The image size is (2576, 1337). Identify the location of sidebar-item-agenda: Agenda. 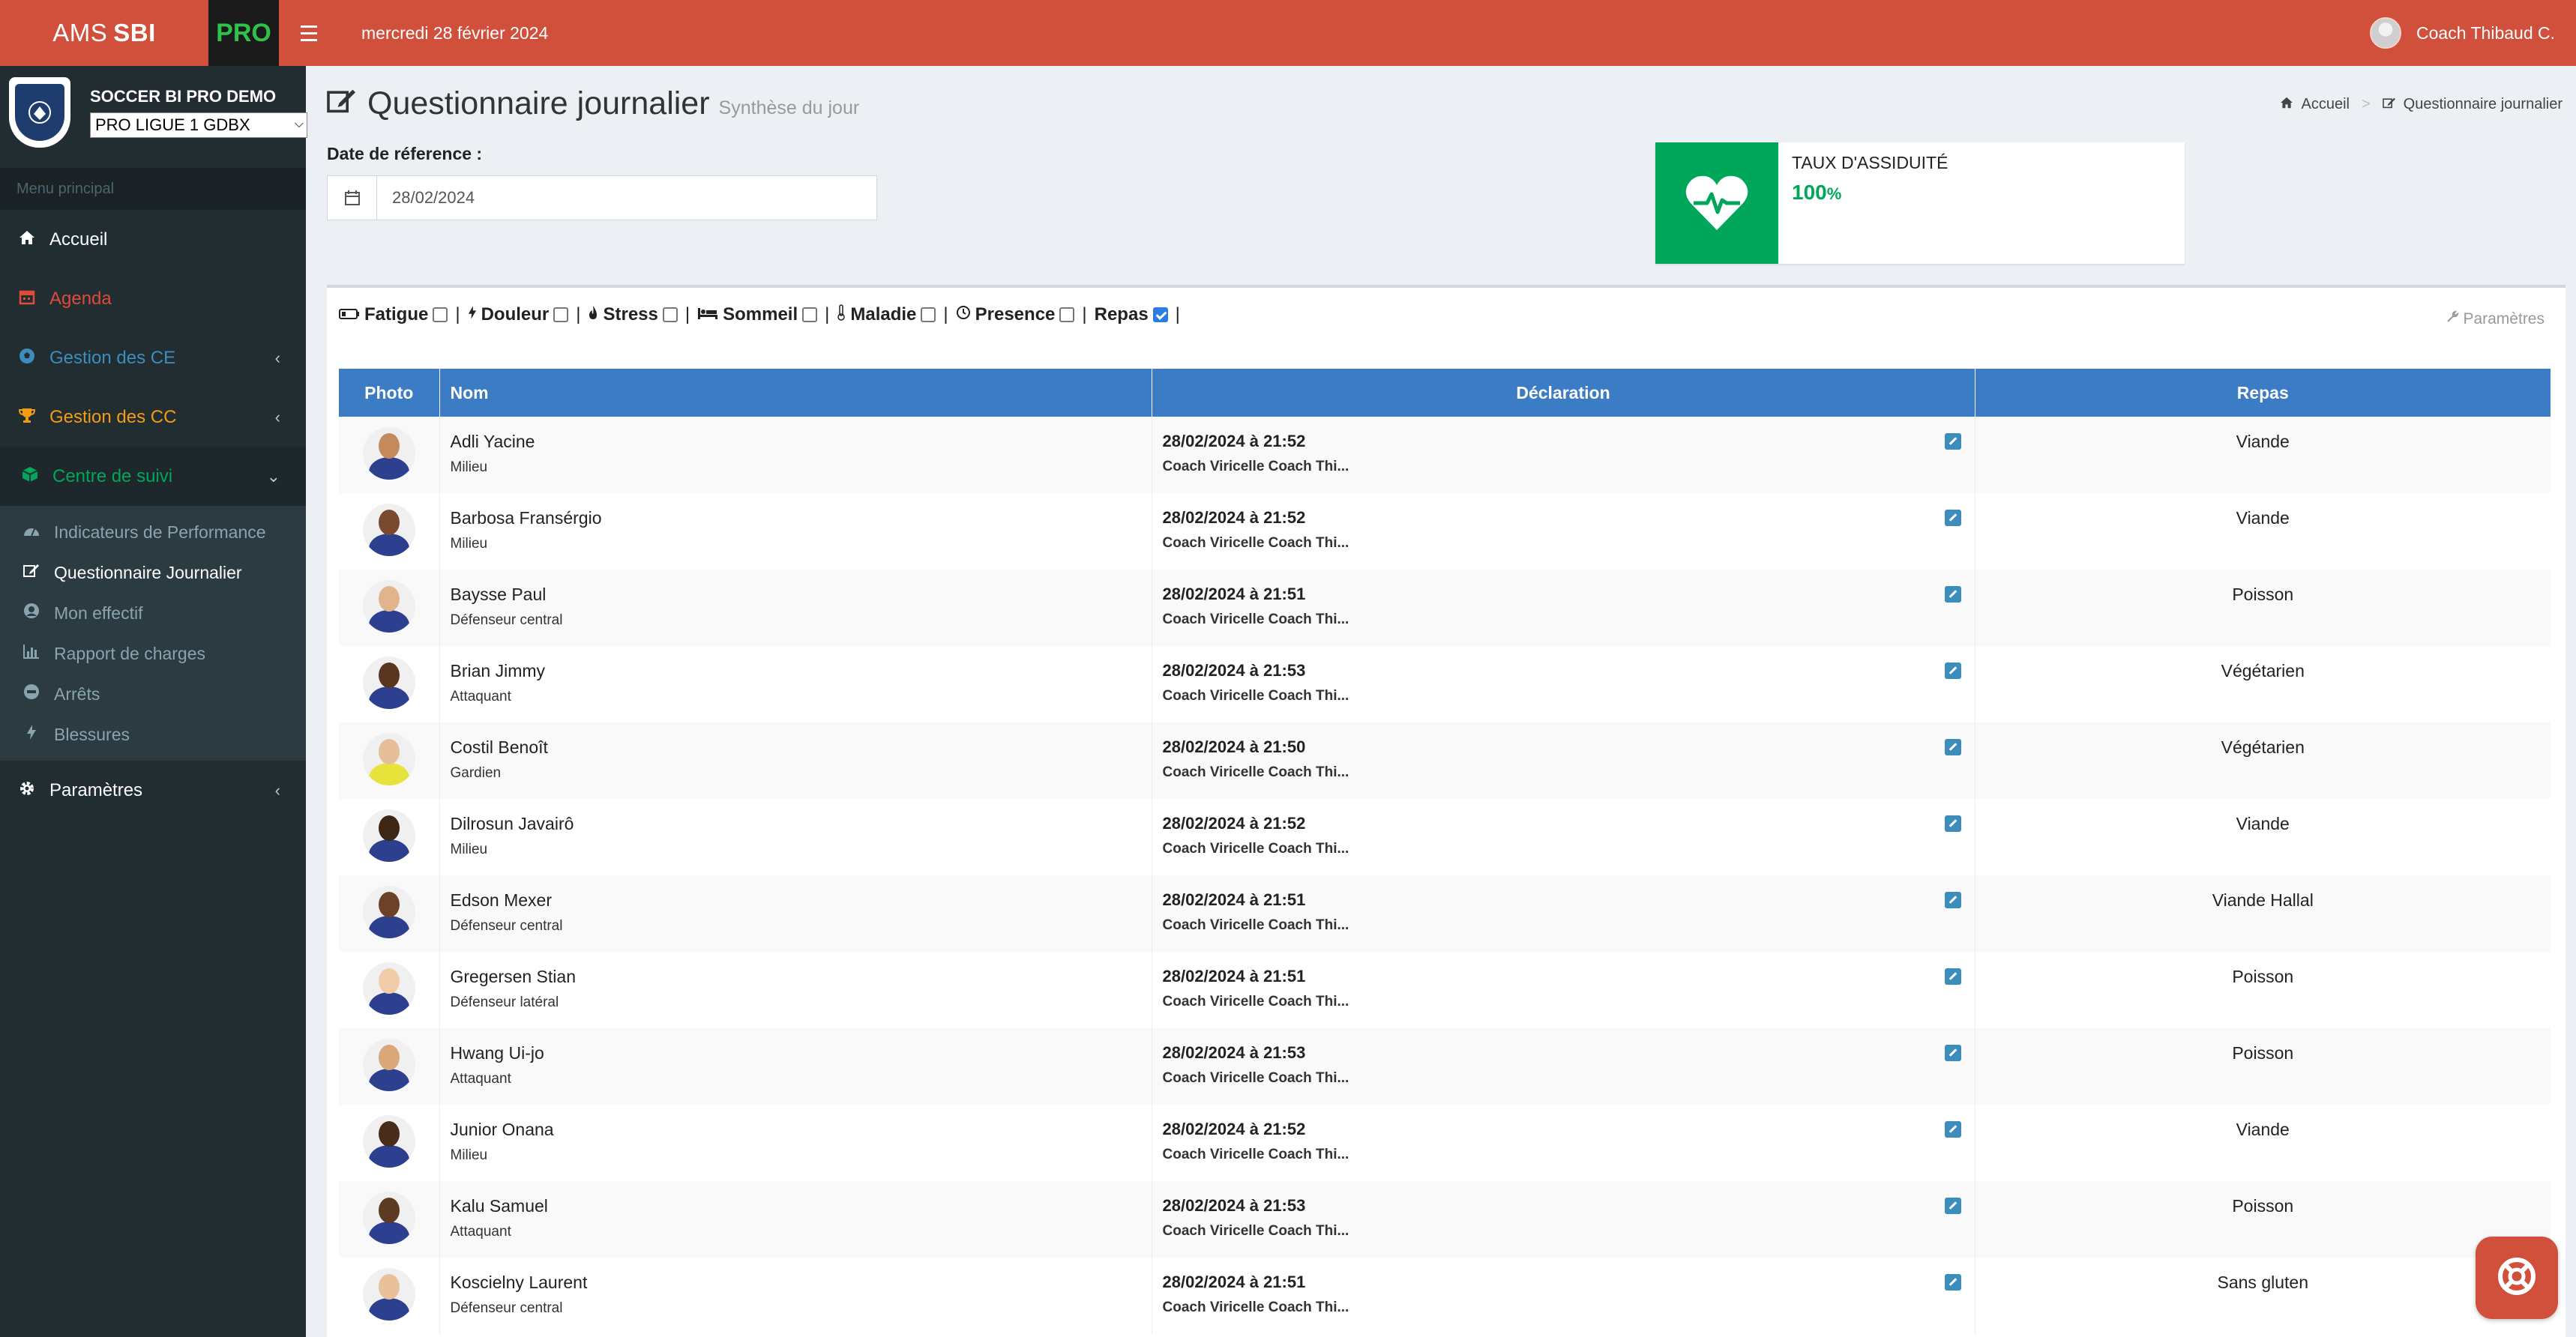
(153, 298).